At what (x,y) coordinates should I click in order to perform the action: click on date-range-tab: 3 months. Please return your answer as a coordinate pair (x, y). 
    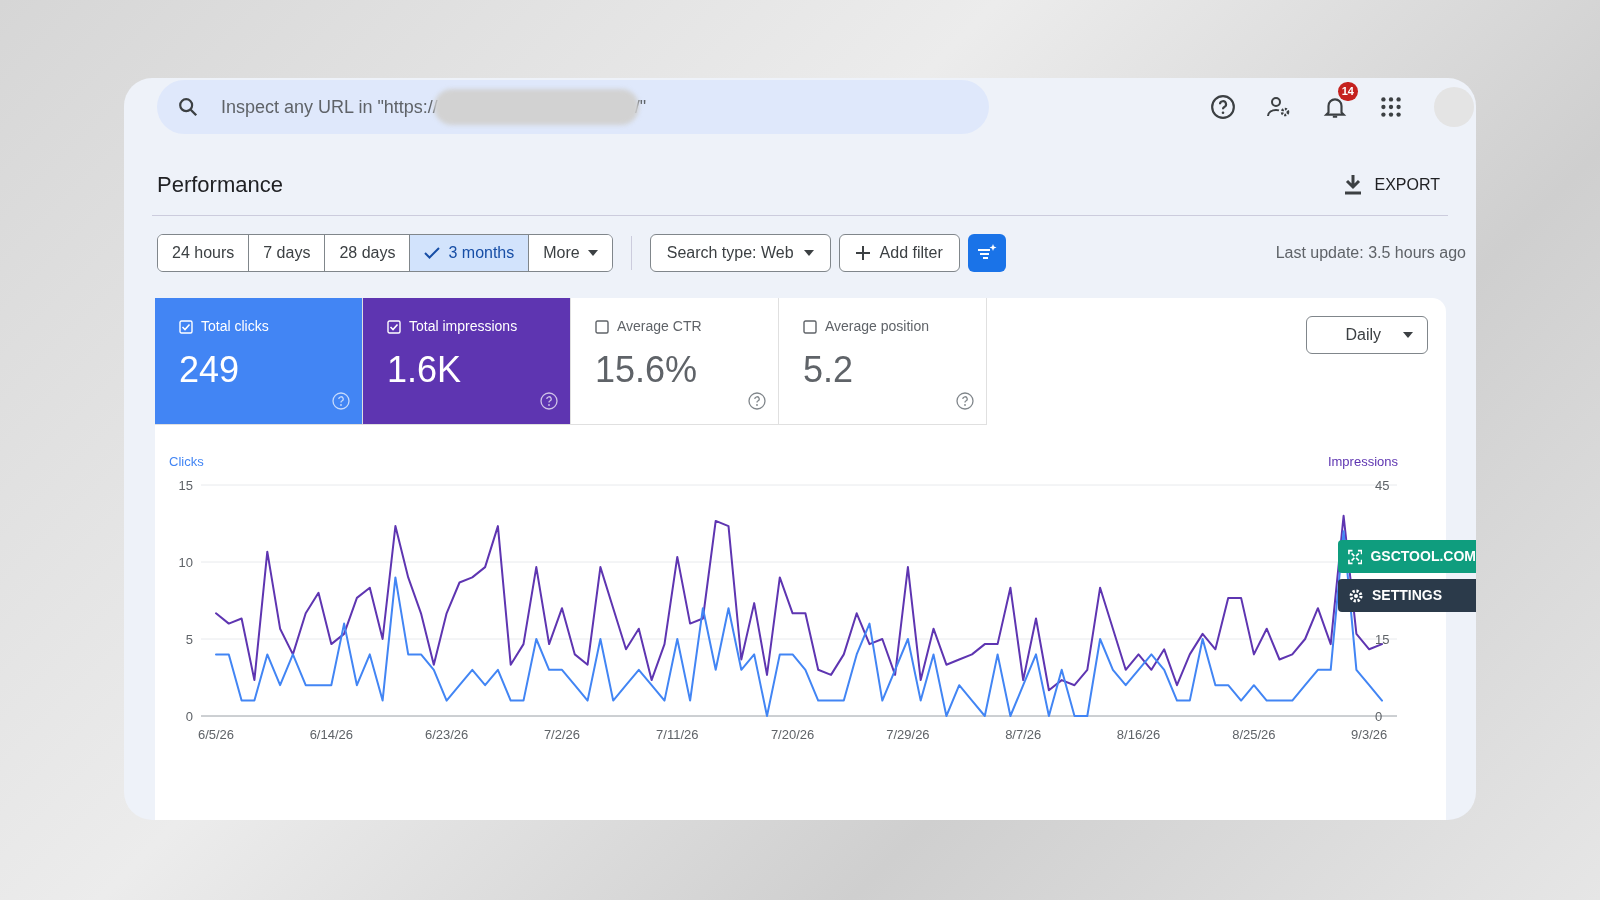
    Looking at the image, I should click on (470, 253).